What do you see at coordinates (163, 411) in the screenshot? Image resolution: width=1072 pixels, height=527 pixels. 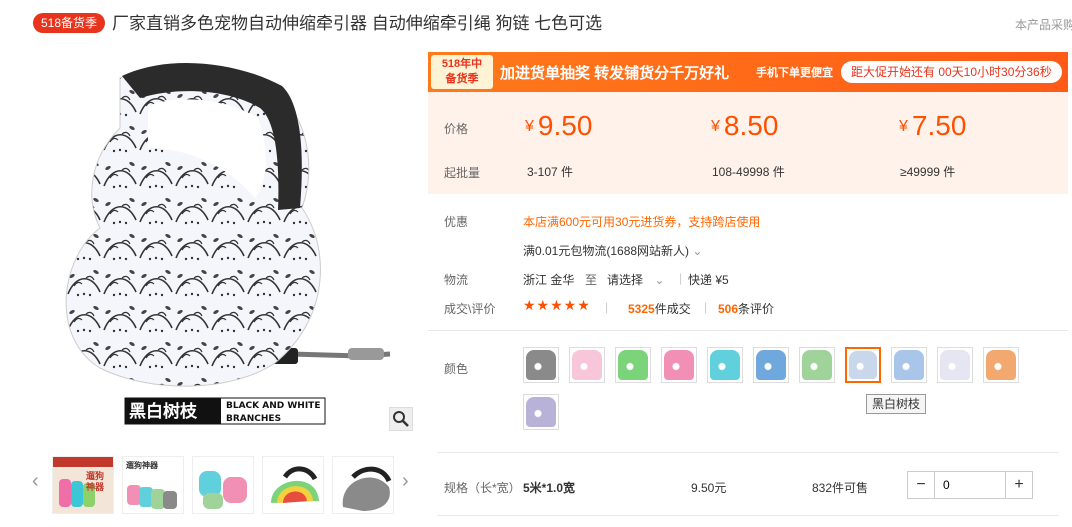 I see `caption-cn: 黑白树枝` at bounding box center [163, 411].